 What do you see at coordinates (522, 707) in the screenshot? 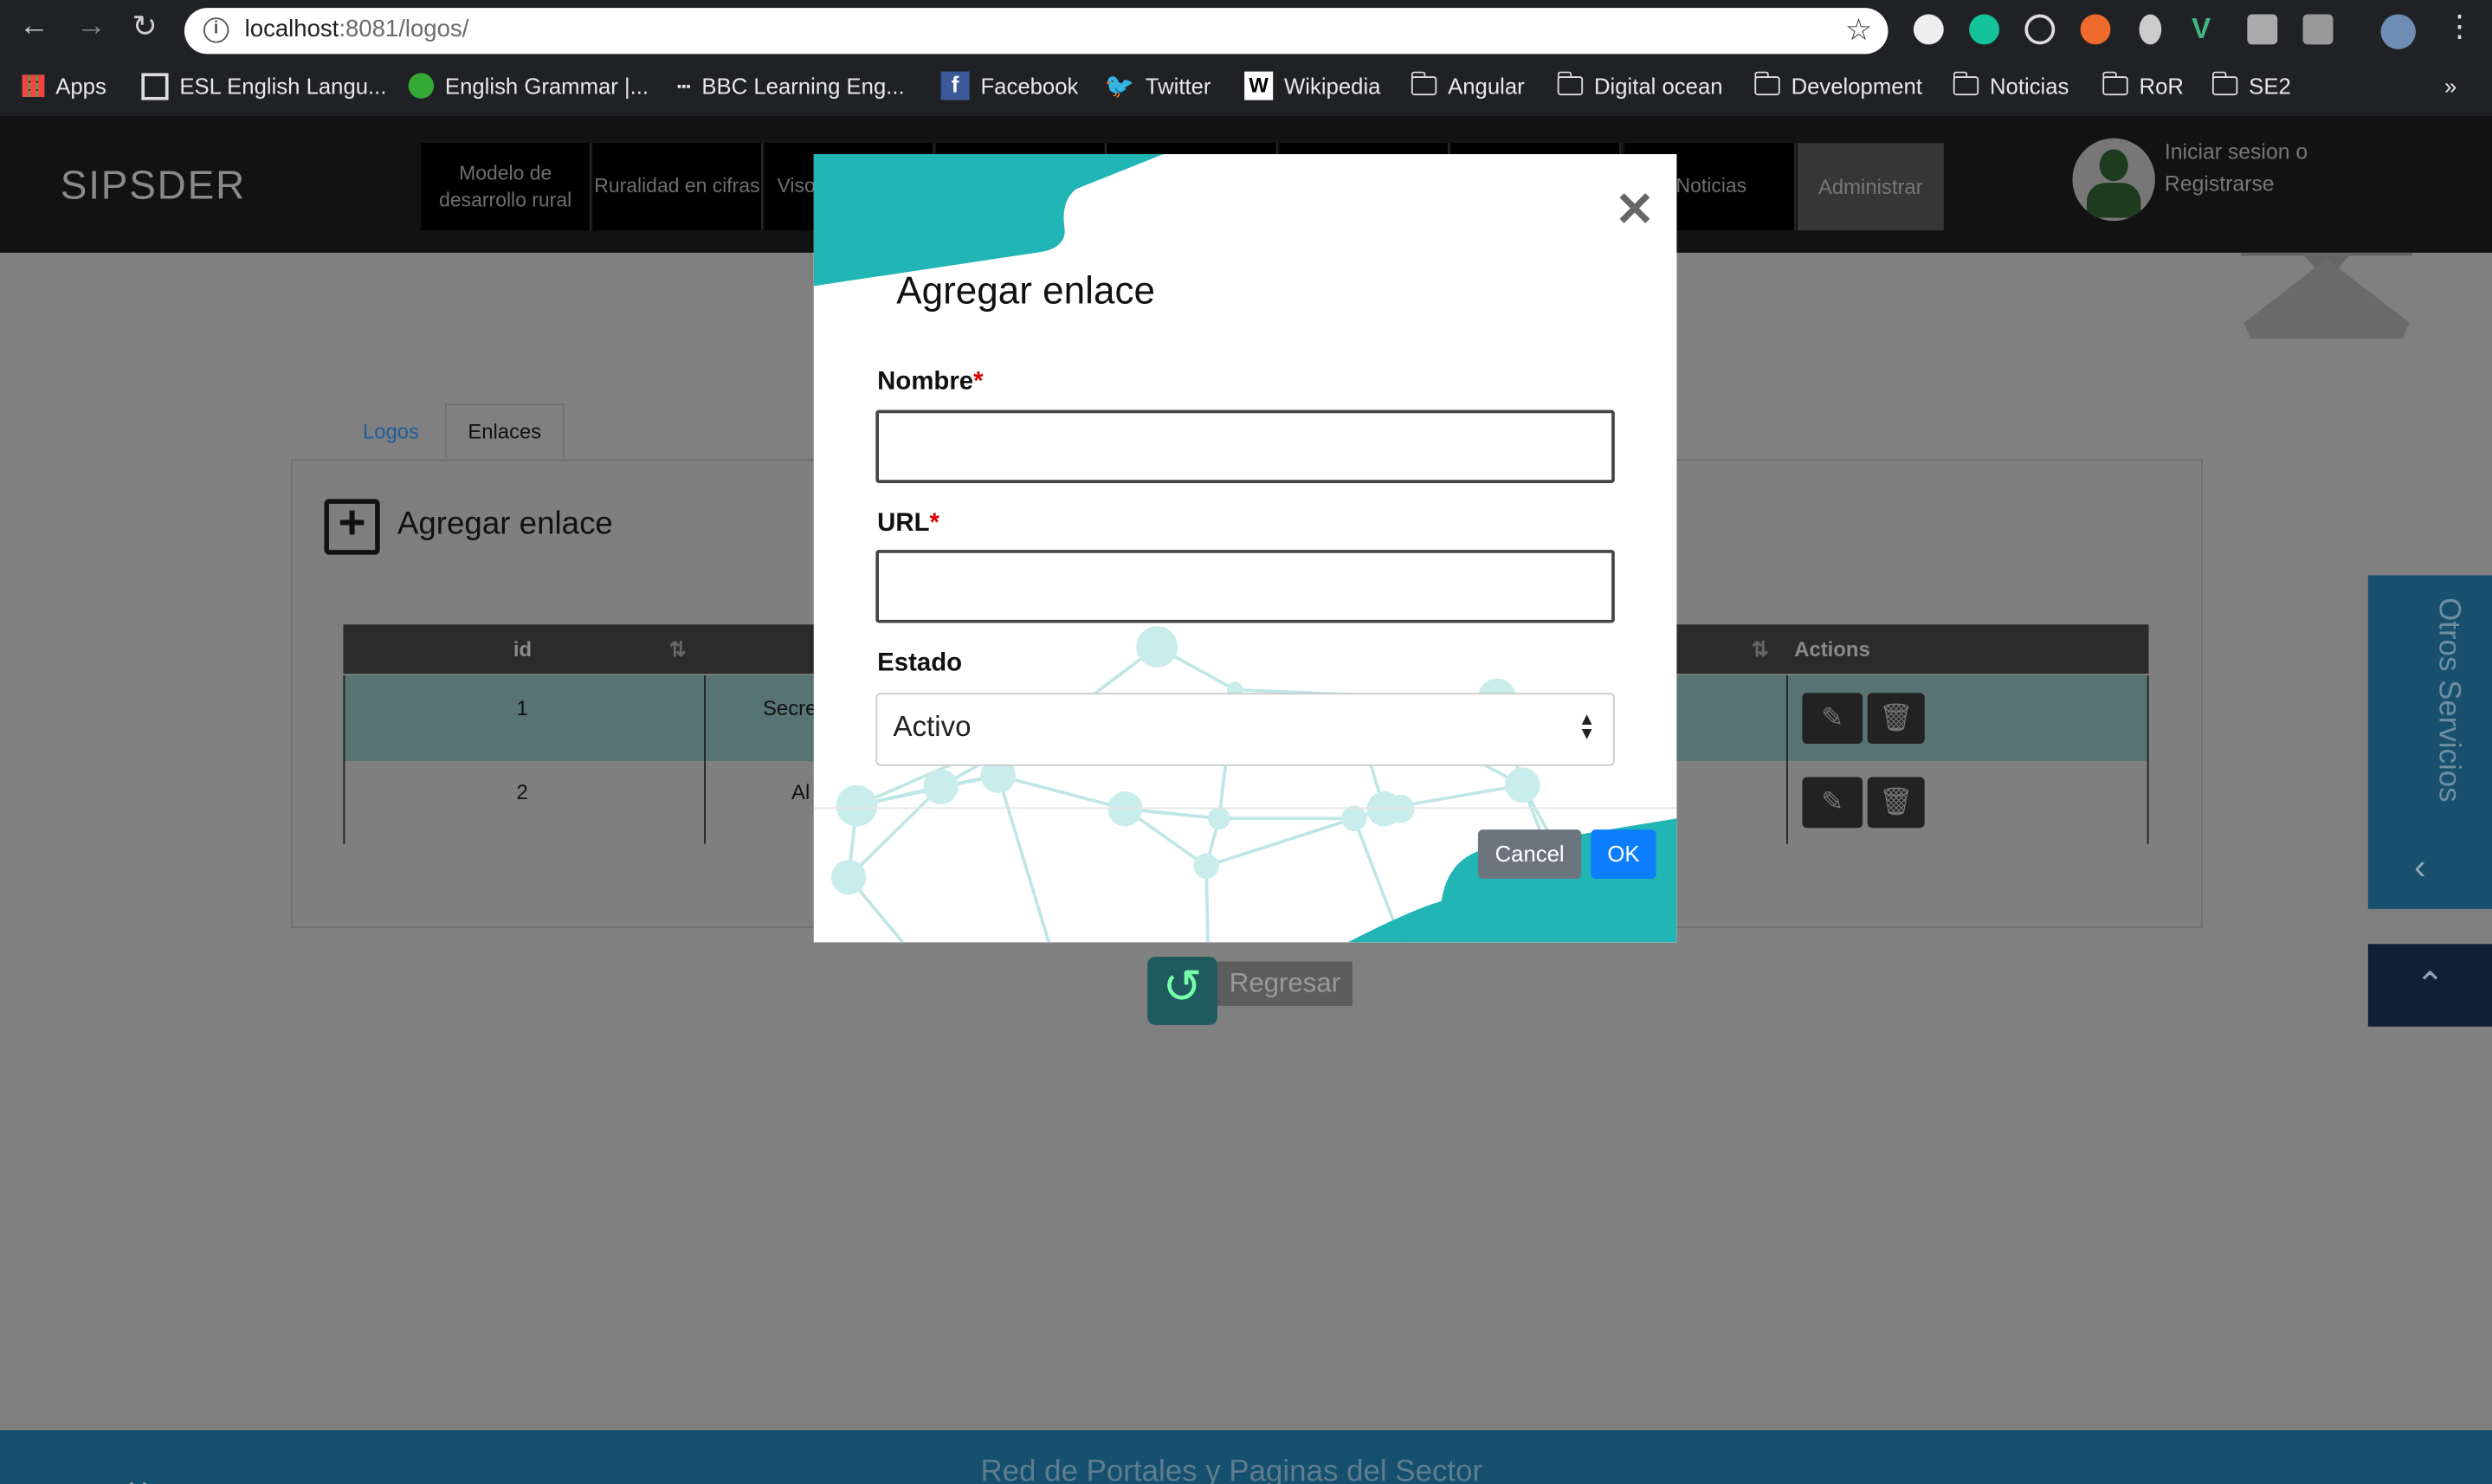
I see `cell-id: 1` at bounding box center [522, 707].